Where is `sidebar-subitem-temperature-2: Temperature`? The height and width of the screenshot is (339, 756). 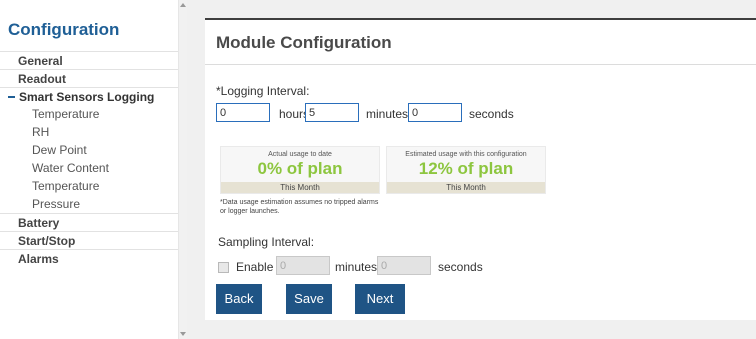 sidebar-subitem-temperature-2: Temperature is located at coordinates (89, 186).